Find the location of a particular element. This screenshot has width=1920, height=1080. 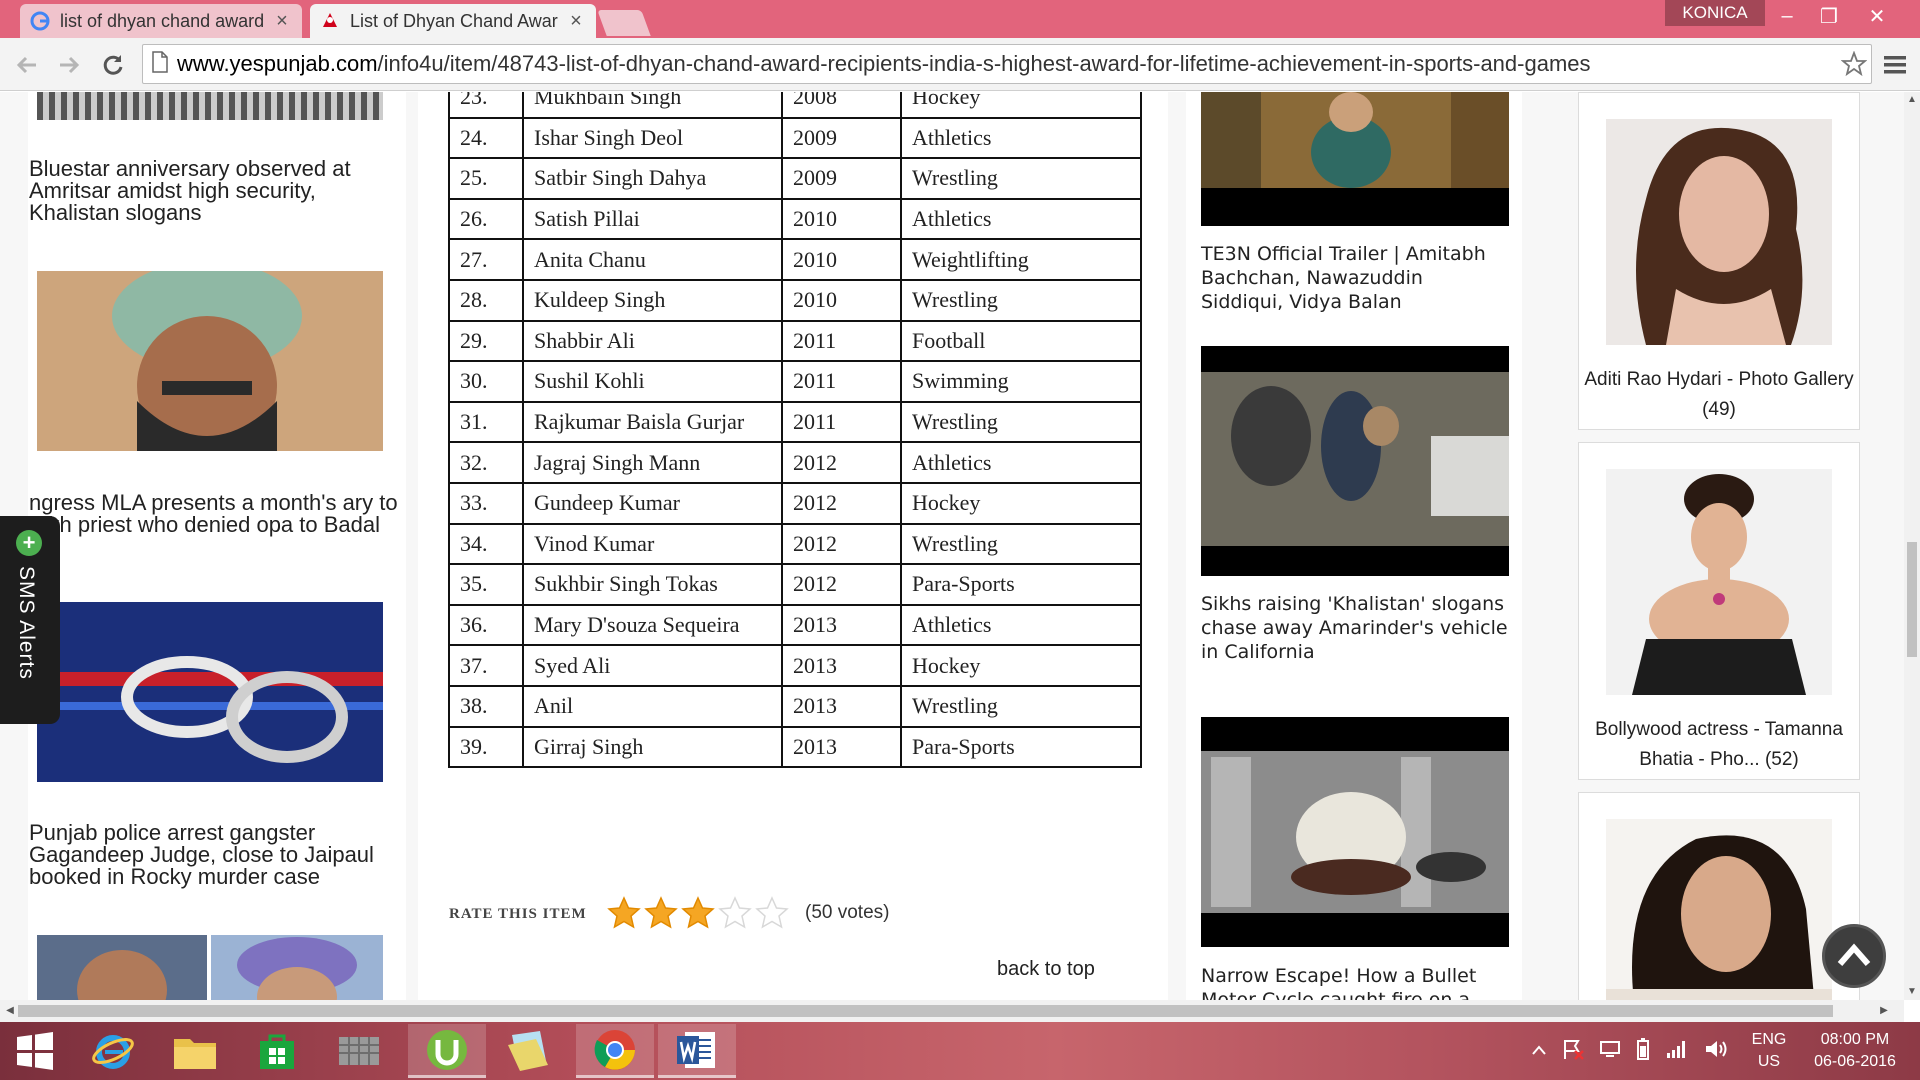

new-tab-button is located at coordinates (624, 23).